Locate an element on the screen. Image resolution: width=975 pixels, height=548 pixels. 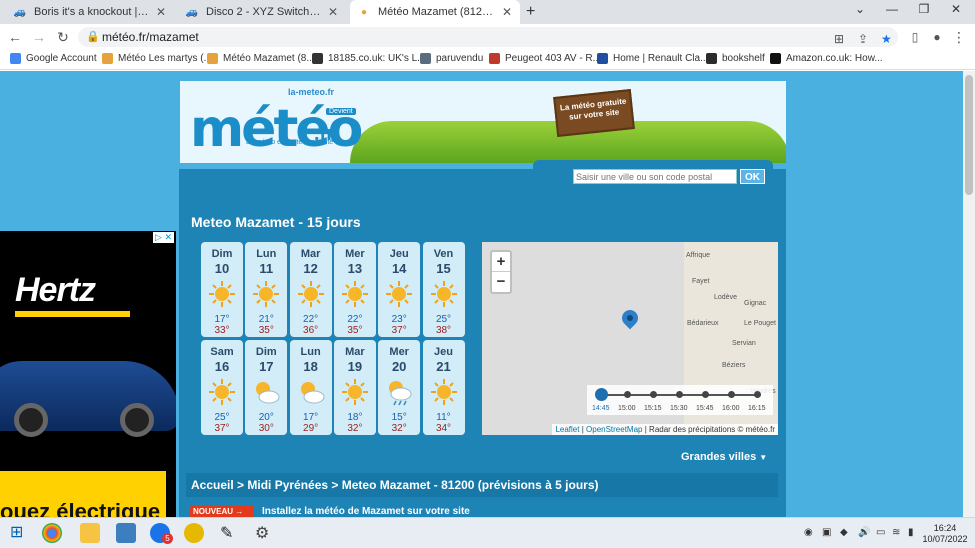
meteo-logo: météo is located at coordinates (276, 129).